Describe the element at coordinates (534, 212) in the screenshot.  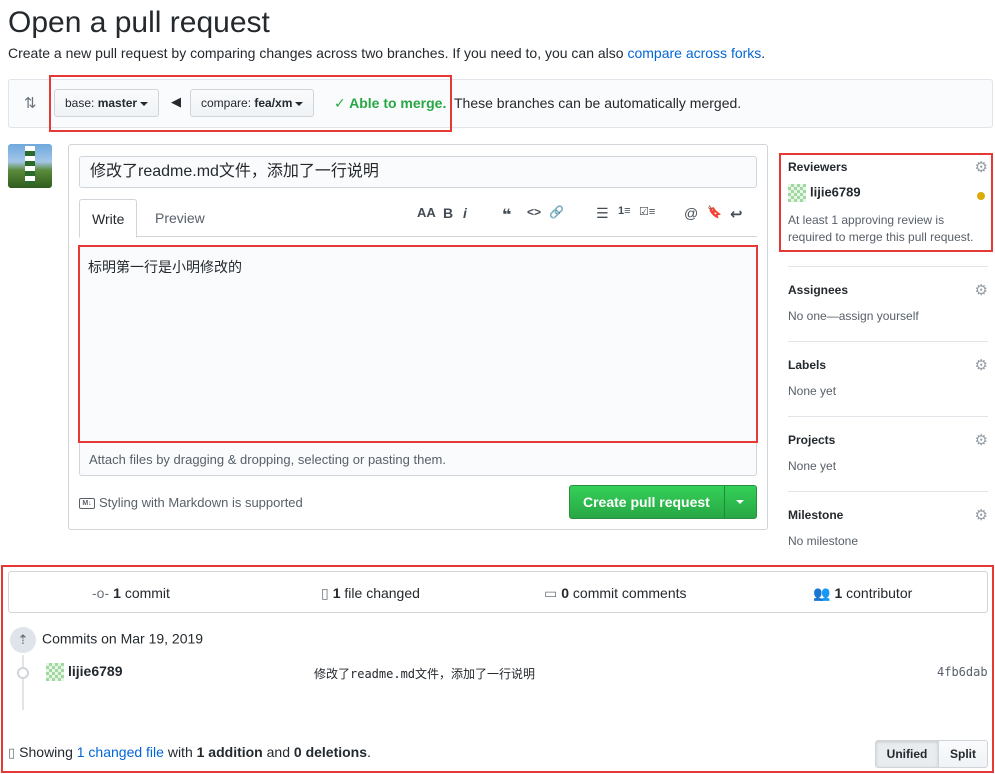
I see `code-icon: <>` at that location.